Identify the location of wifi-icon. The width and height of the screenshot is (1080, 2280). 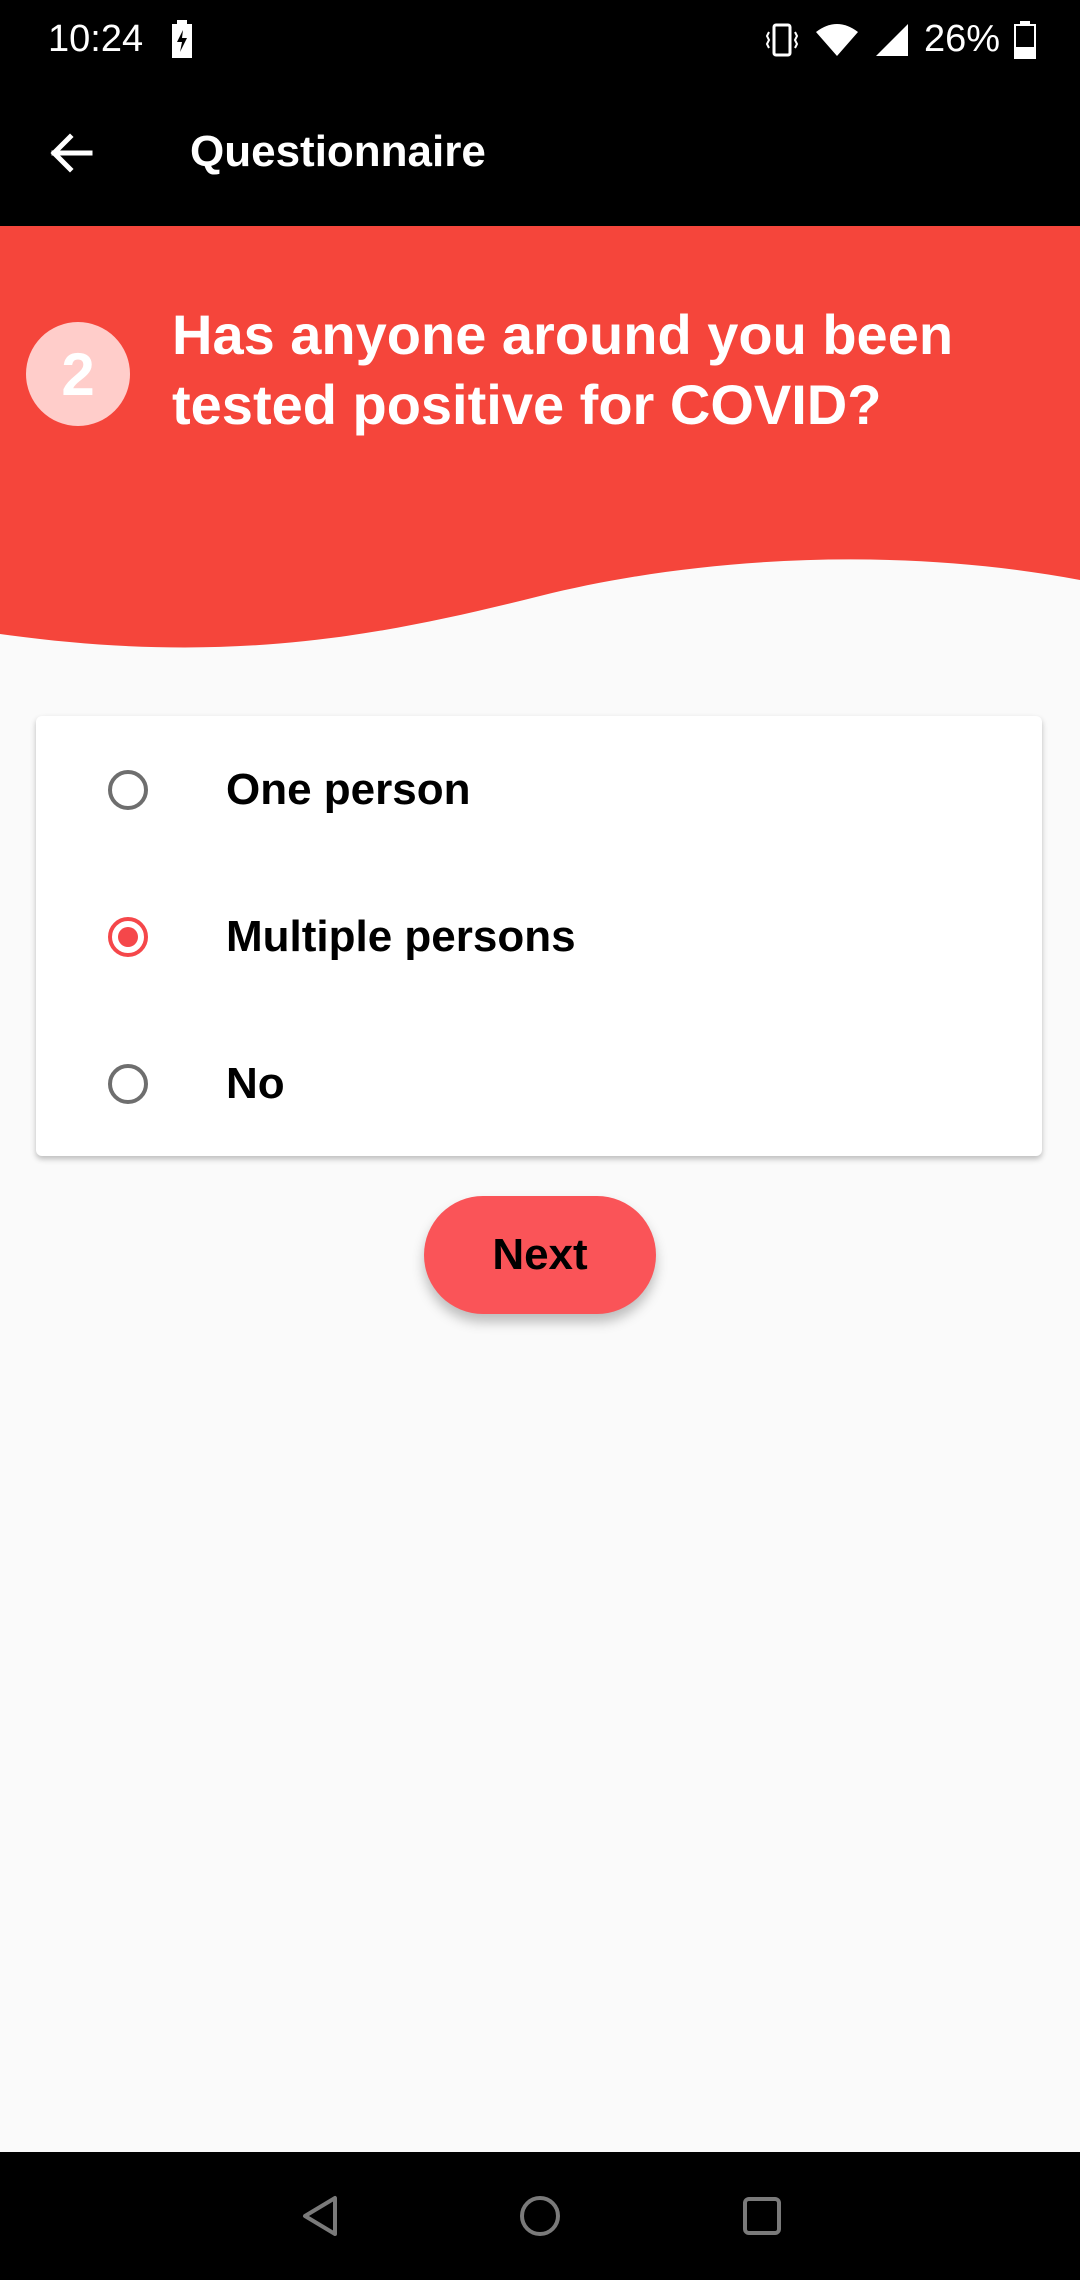
(836, 39).